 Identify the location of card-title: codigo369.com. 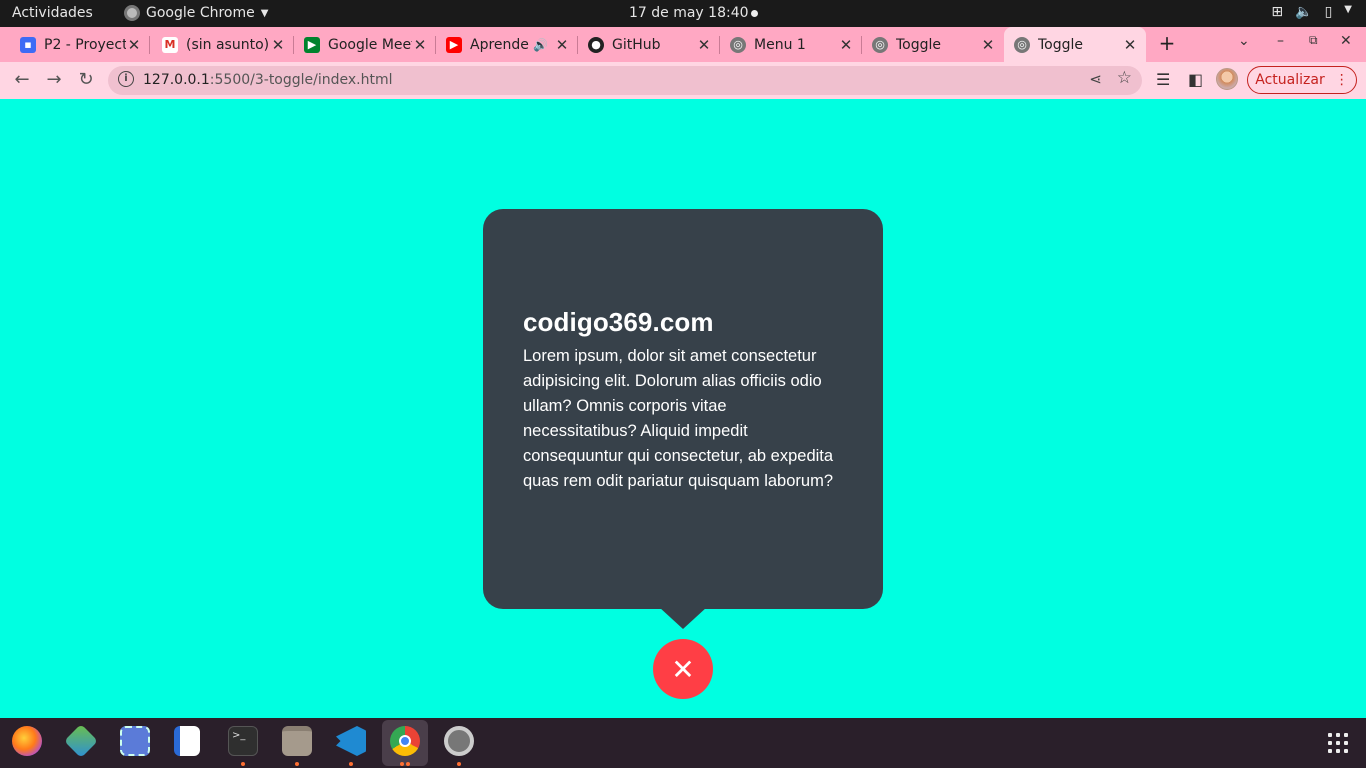
(618, 322).